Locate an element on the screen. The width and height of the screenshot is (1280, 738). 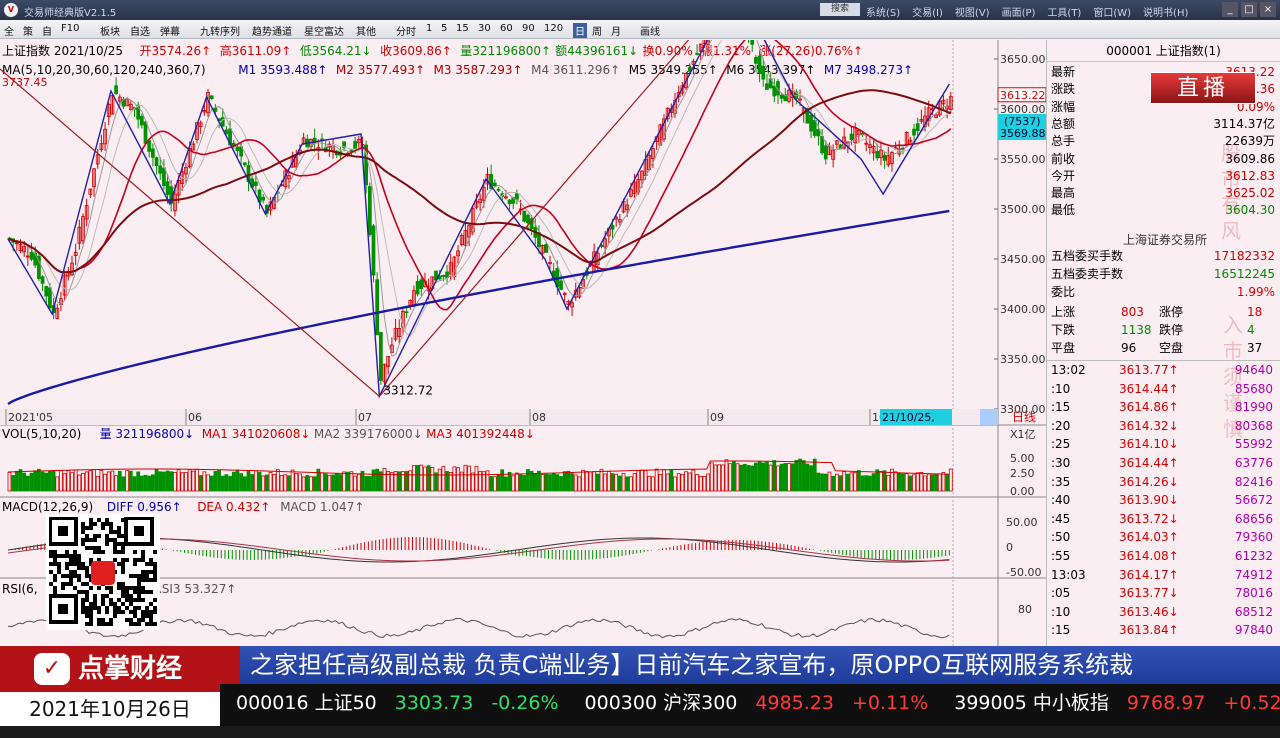
toolbar-item-9: 星空富达 is located at coordinates (324, 30).